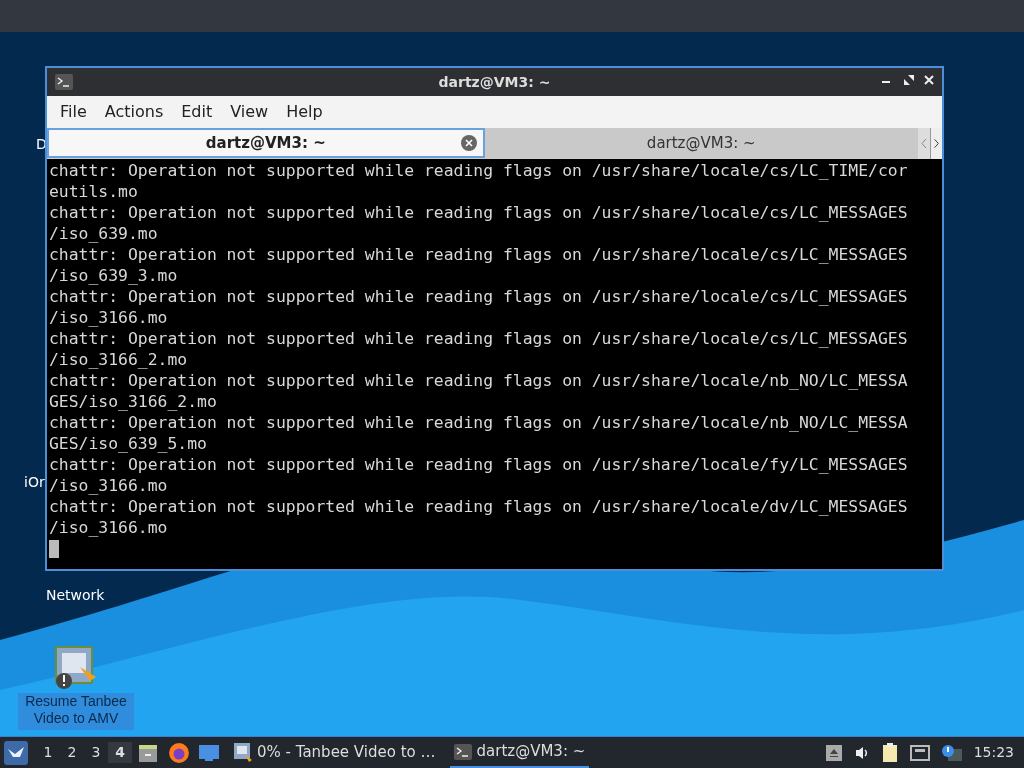 Image resolution: width=1024 pixels, height=768 pixels. I want to click on terminal-line: GES/iso_3166_2.mo, so click(133, 401).